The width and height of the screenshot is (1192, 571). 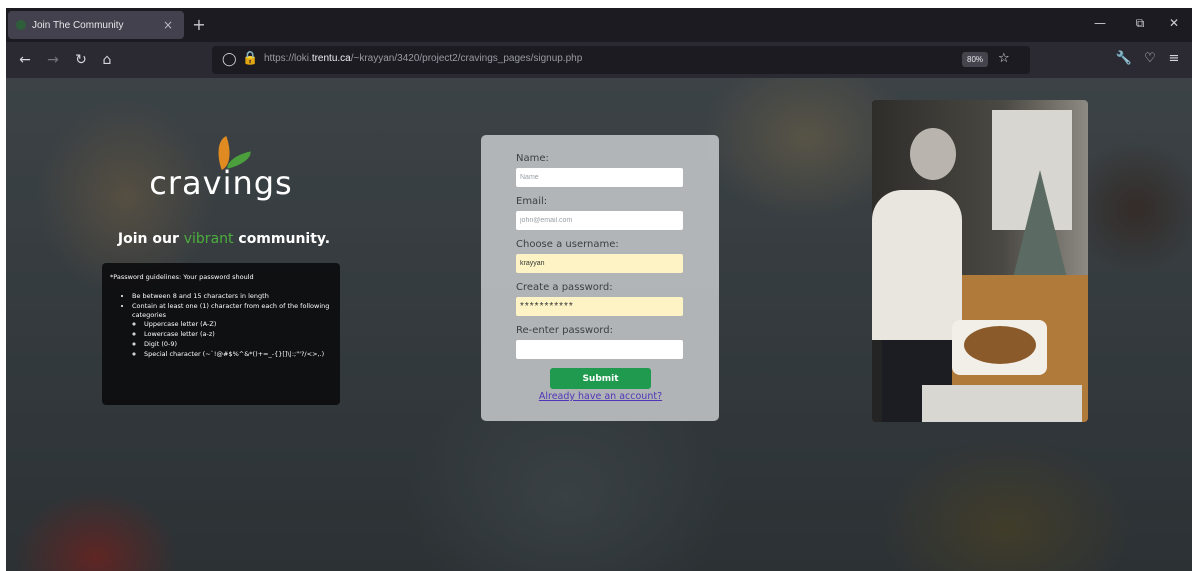 What do you see at coordinates (980, 261) in the screenshot?
I see `cooking-photo` at bounding box center [980, 261].